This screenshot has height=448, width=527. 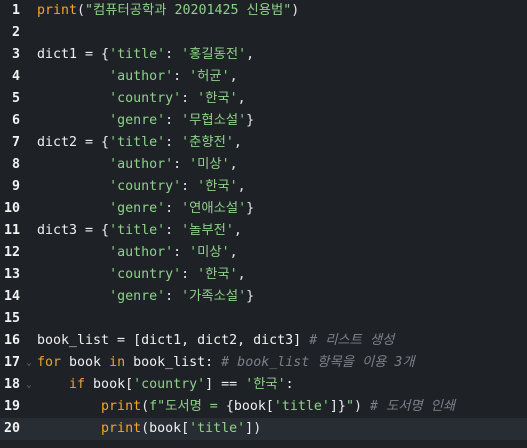 What do you see at coordinates (263, 231) in the screenshot?
I see `code-line: 11 dict3 = {'title': '놀부전',` at bounding box center [263, 231].